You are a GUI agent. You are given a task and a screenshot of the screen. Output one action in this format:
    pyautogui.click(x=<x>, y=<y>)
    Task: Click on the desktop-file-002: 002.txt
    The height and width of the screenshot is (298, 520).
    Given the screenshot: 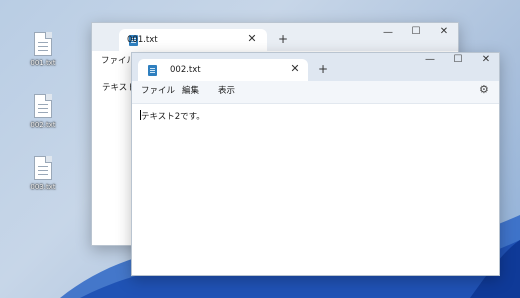 What is the action you would take?
    pyautogui.click(x=43, y=111)
    